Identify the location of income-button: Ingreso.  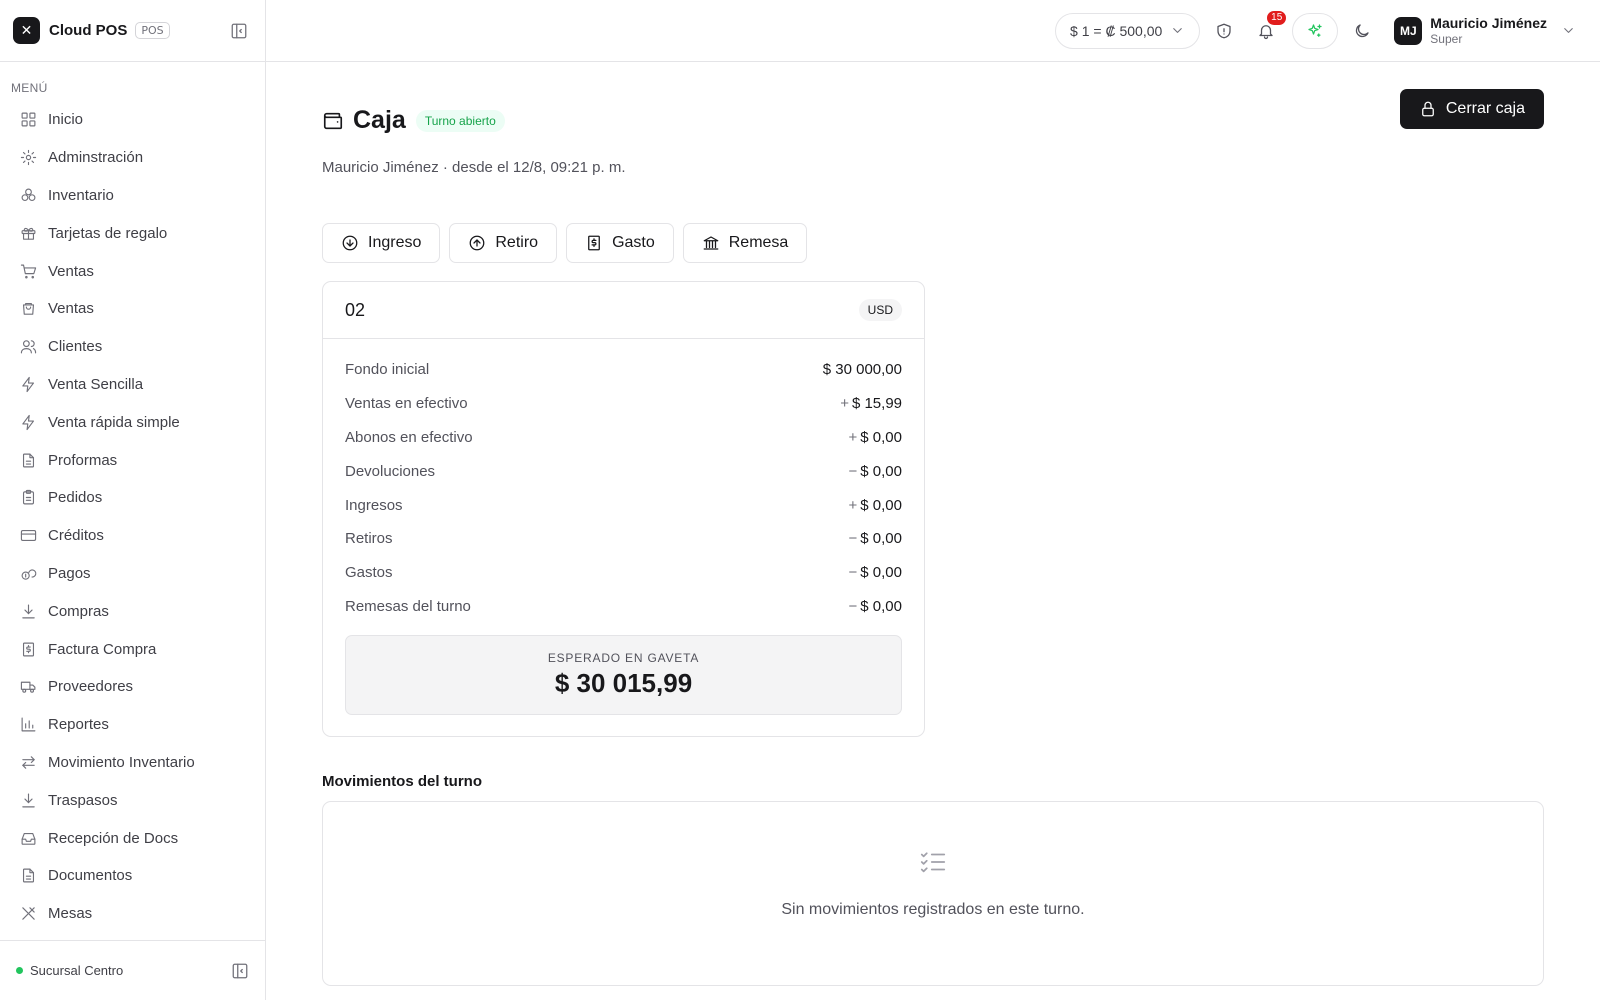
(381, 243).